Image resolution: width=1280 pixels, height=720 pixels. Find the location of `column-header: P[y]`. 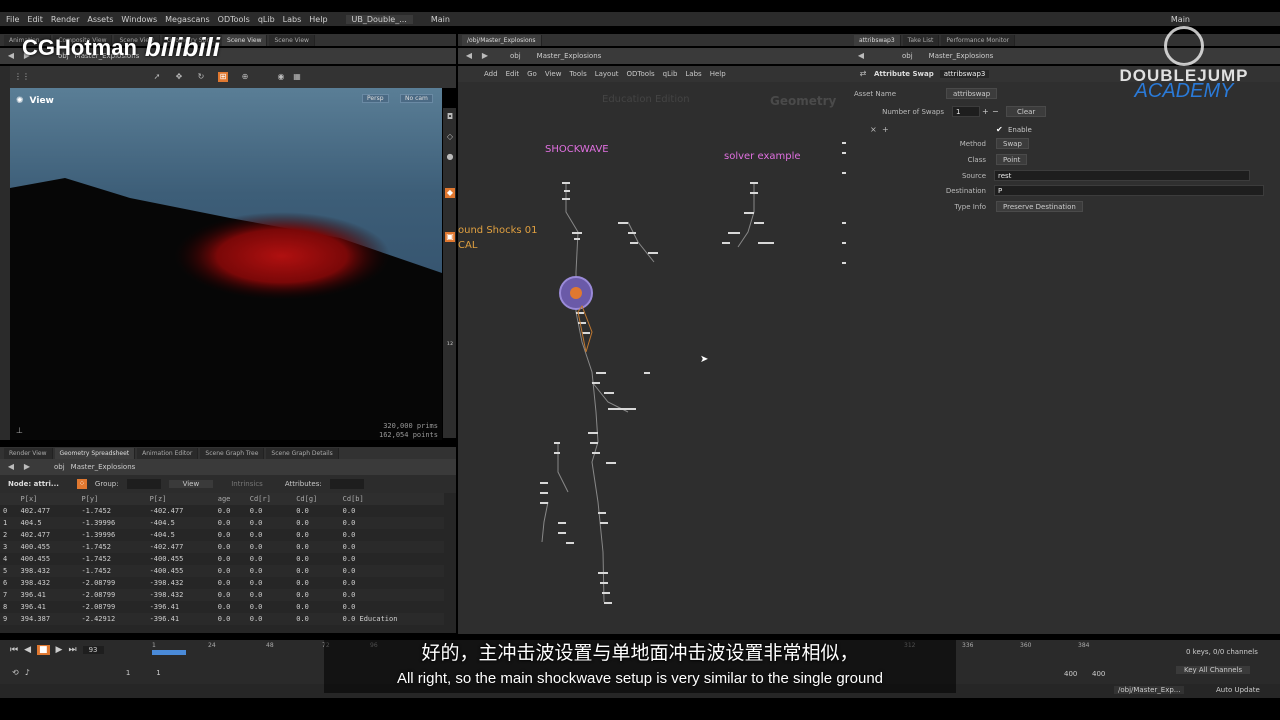

column-header: P[y] is located at coordinates (112, 499).